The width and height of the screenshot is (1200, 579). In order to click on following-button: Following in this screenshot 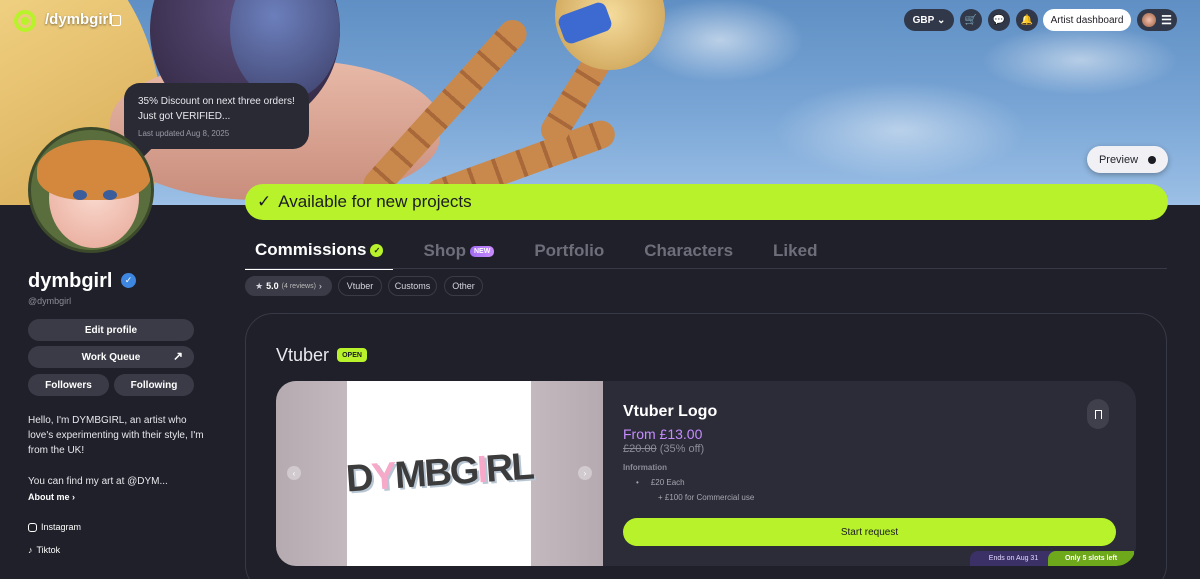, I will do `click(154, 385)`.